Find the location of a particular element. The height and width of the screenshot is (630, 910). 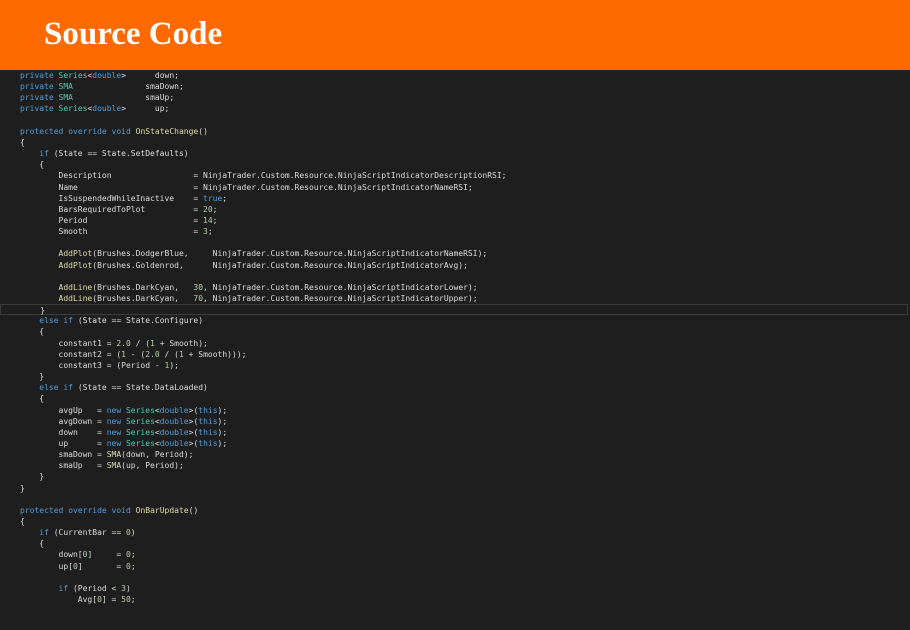

code-line: else if (State == State.Configure) is located at coordinates (111, 320).